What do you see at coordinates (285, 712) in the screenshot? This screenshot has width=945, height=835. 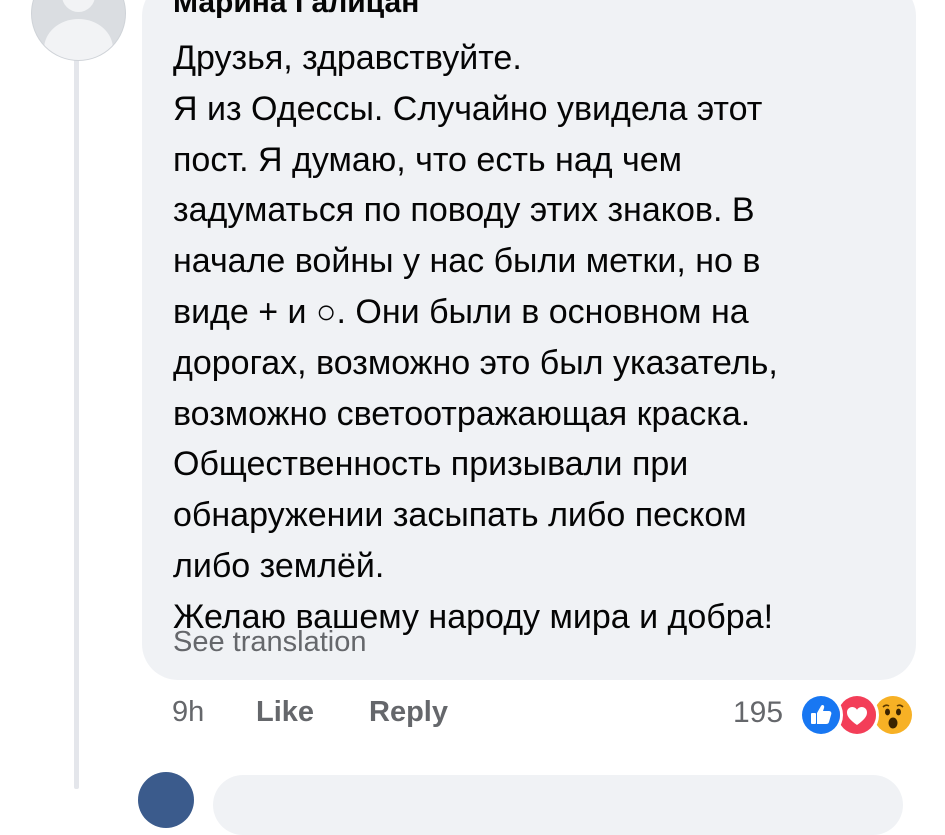 I see `like-button: Like` at bounding box center [285, 712].